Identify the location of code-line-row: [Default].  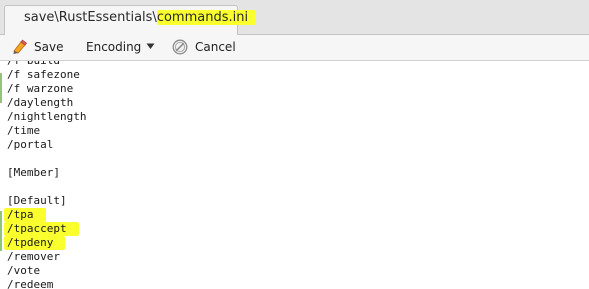
(46, 201).